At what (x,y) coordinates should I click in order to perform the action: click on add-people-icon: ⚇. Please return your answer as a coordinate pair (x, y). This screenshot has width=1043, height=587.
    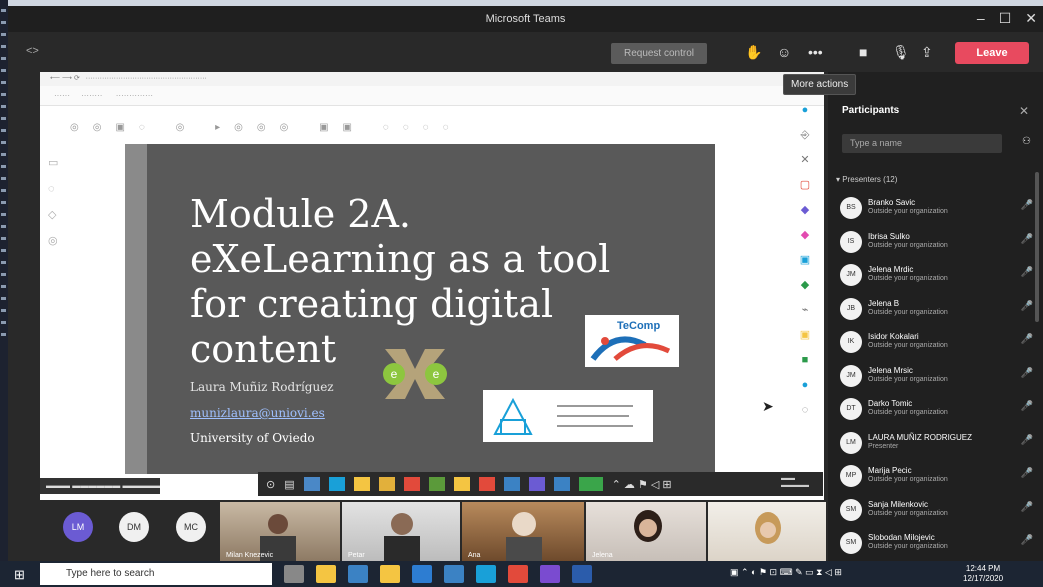
    Looking at the image, I should click on (1026, 141).